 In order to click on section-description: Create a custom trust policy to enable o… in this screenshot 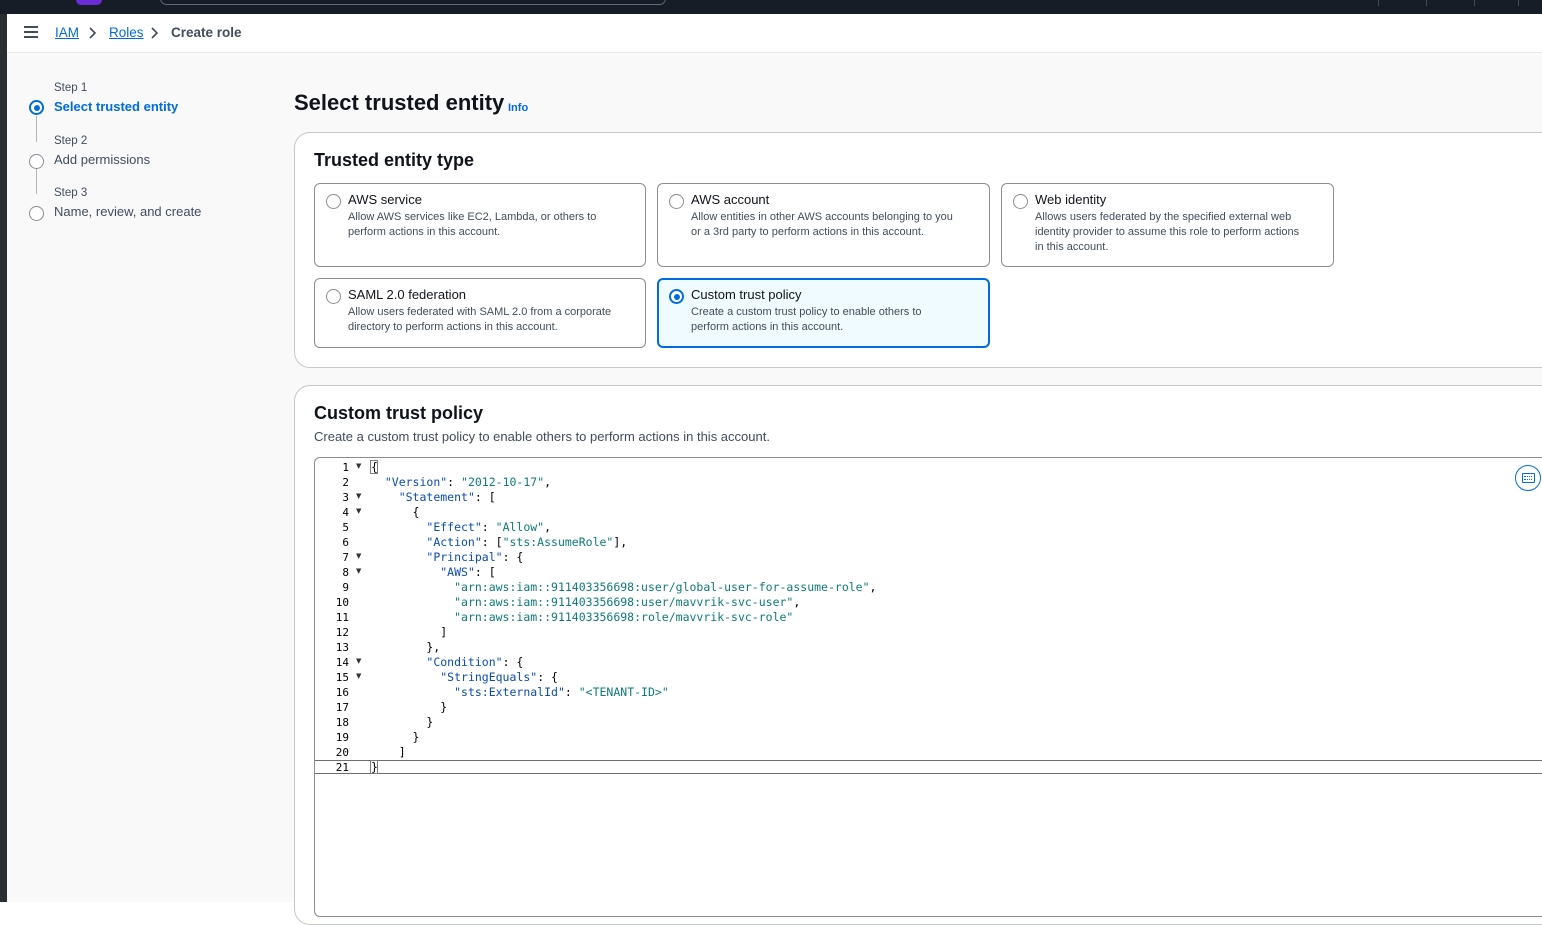, I will do `click(542, 436)`.